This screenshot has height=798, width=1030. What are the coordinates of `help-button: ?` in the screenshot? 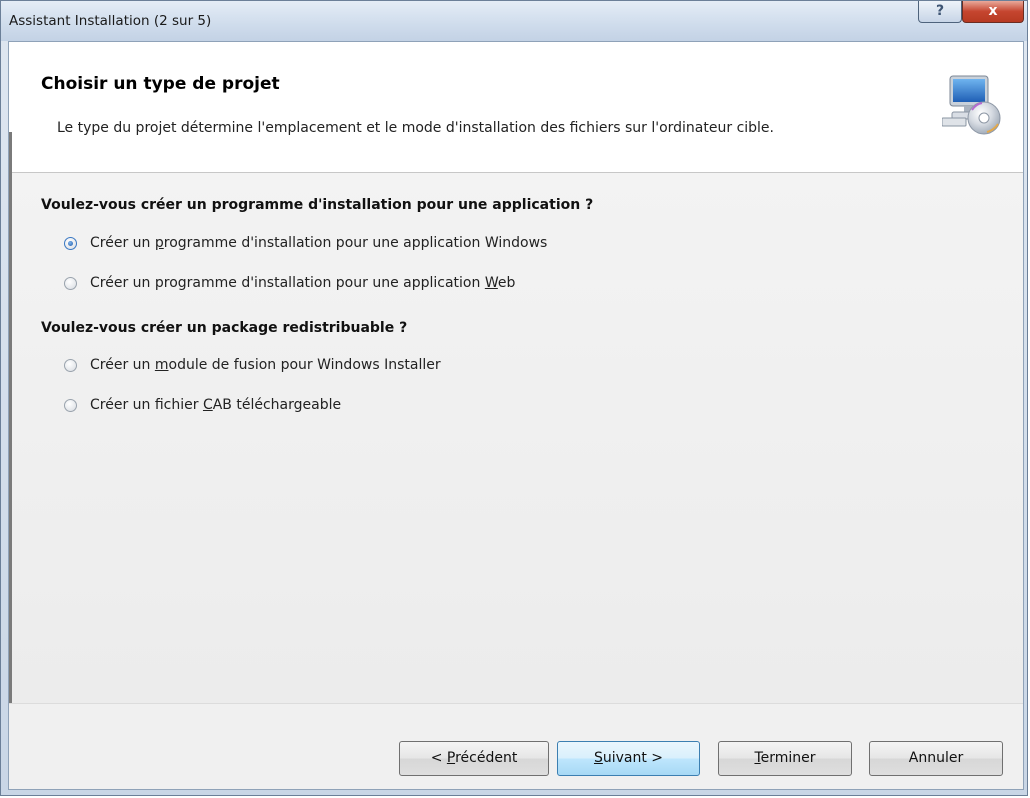 It's located at (940, 12).